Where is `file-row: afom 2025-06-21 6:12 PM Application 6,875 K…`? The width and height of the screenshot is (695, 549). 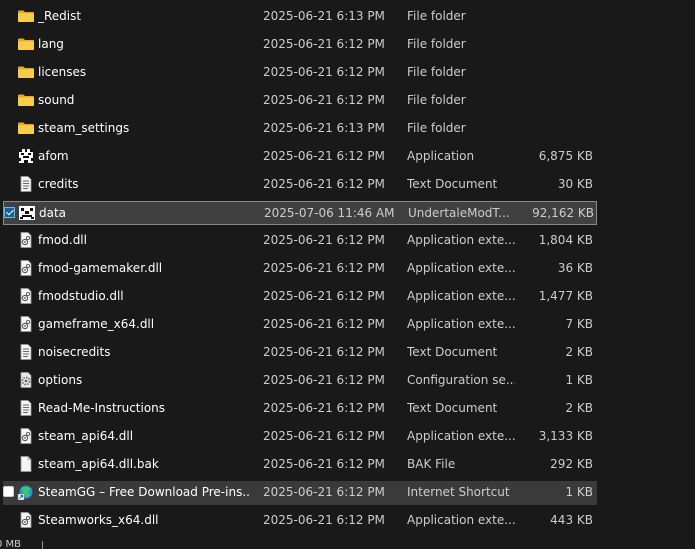
file-row: afom 2025-06-21 6:12 PM Application 6,875 K… is located at coordinates (300, 157).